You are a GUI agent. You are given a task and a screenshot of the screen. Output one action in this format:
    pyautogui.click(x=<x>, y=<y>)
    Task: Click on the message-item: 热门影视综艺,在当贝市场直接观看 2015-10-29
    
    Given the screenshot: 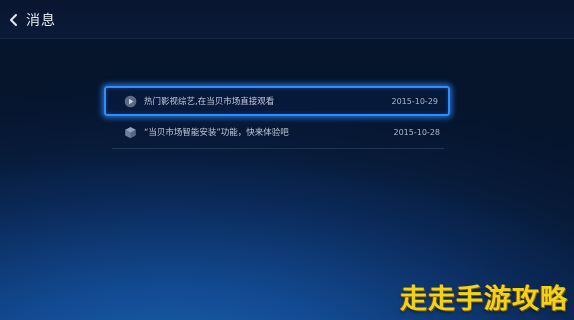 What is the action you would take?
    pyautogui.click(x=277, y=101)
    